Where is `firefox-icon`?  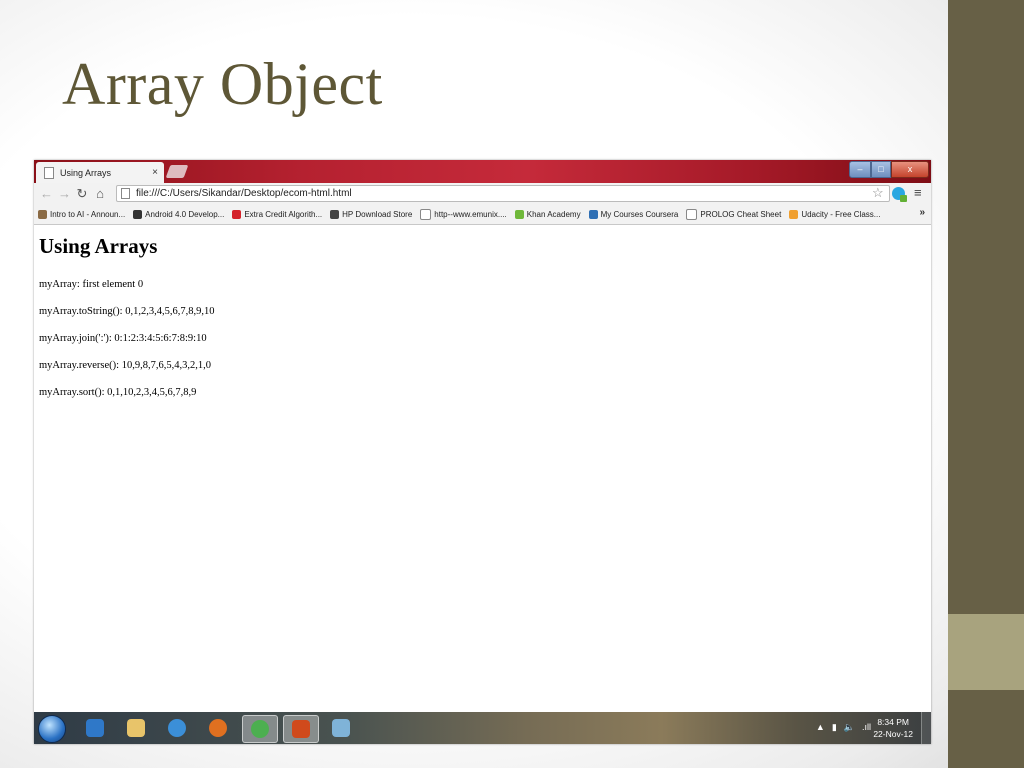 firefox-icon is located at coordinates (218, 728).